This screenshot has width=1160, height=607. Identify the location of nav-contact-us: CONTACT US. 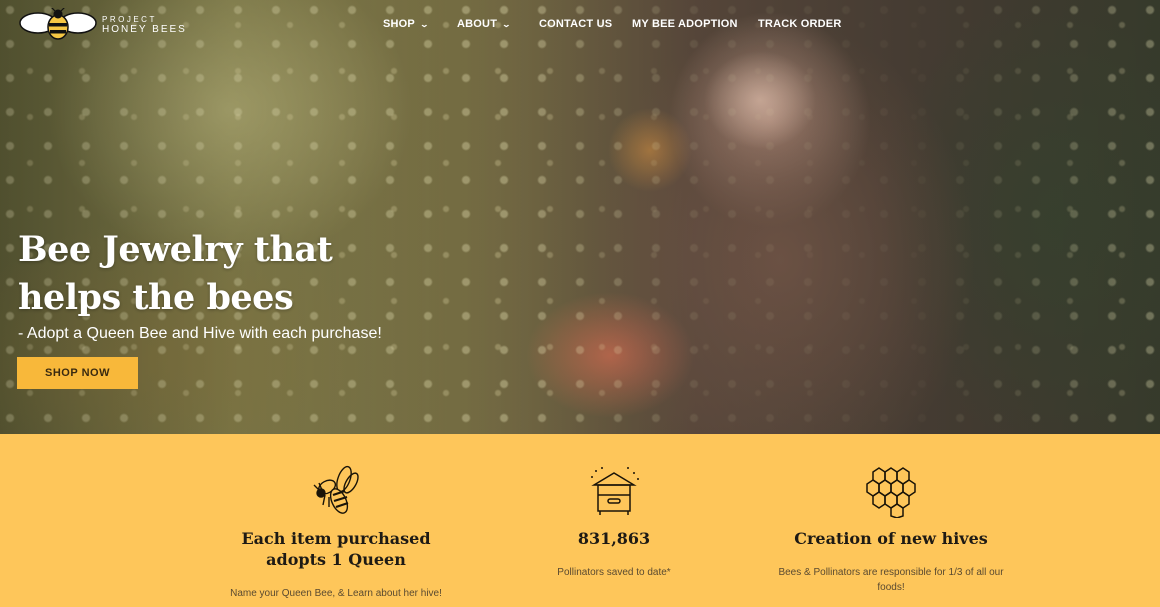
(575, 24).